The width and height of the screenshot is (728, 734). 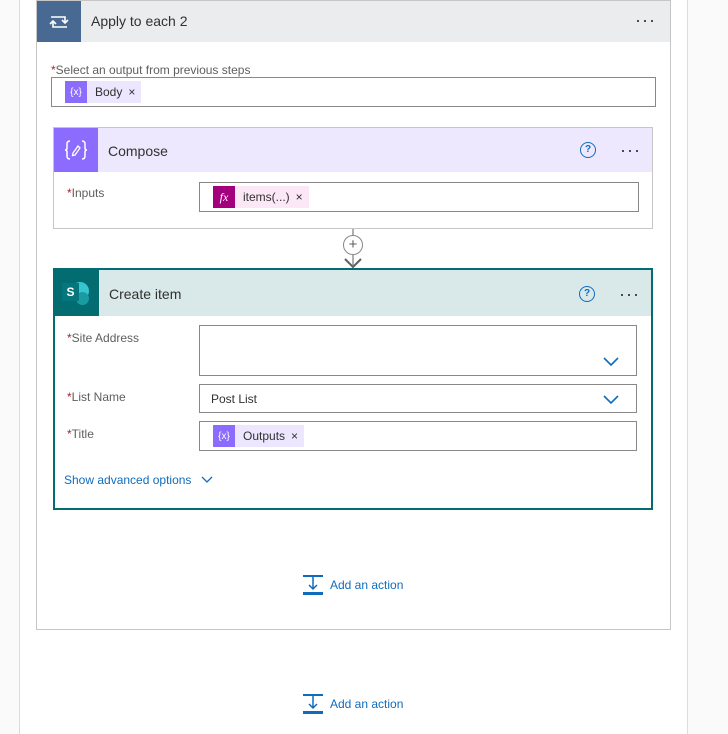 I want to click on add-action-button-outer: Add an action, so click(x=352, y=704).